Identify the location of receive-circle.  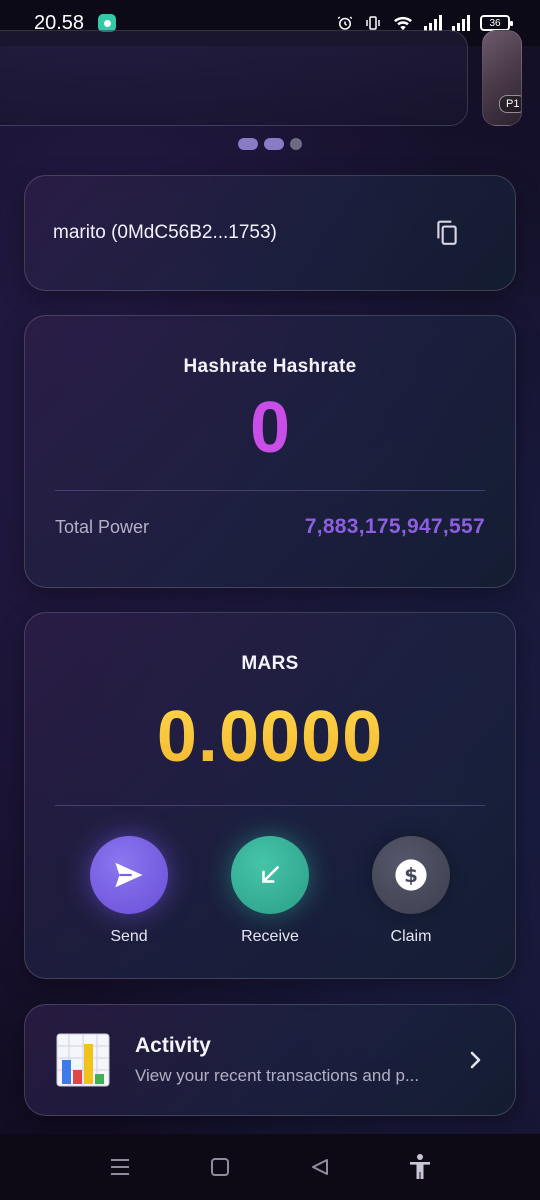
(270, 875).